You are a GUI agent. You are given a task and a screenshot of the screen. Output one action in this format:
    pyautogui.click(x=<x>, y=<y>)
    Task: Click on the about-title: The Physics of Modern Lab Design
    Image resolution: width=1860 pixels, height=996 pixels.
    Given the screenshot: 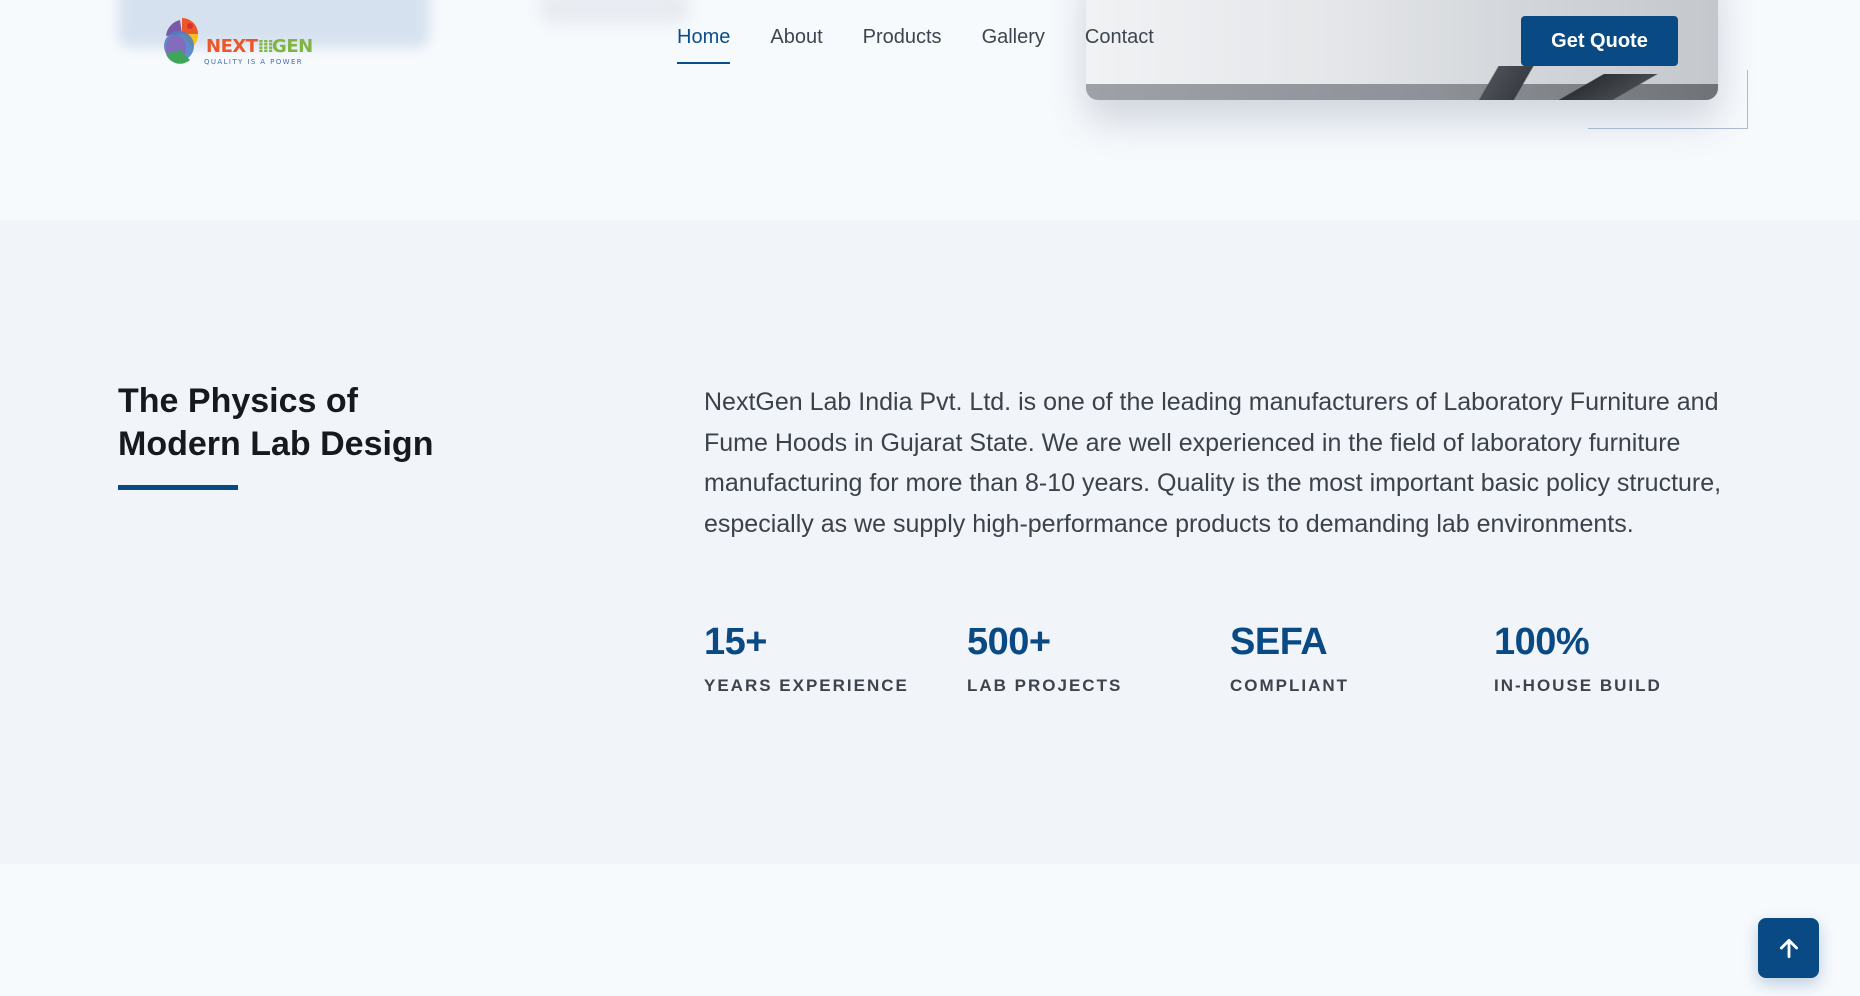 What is the action you would take?
    pyautogui.click(x=328, y=423)
    